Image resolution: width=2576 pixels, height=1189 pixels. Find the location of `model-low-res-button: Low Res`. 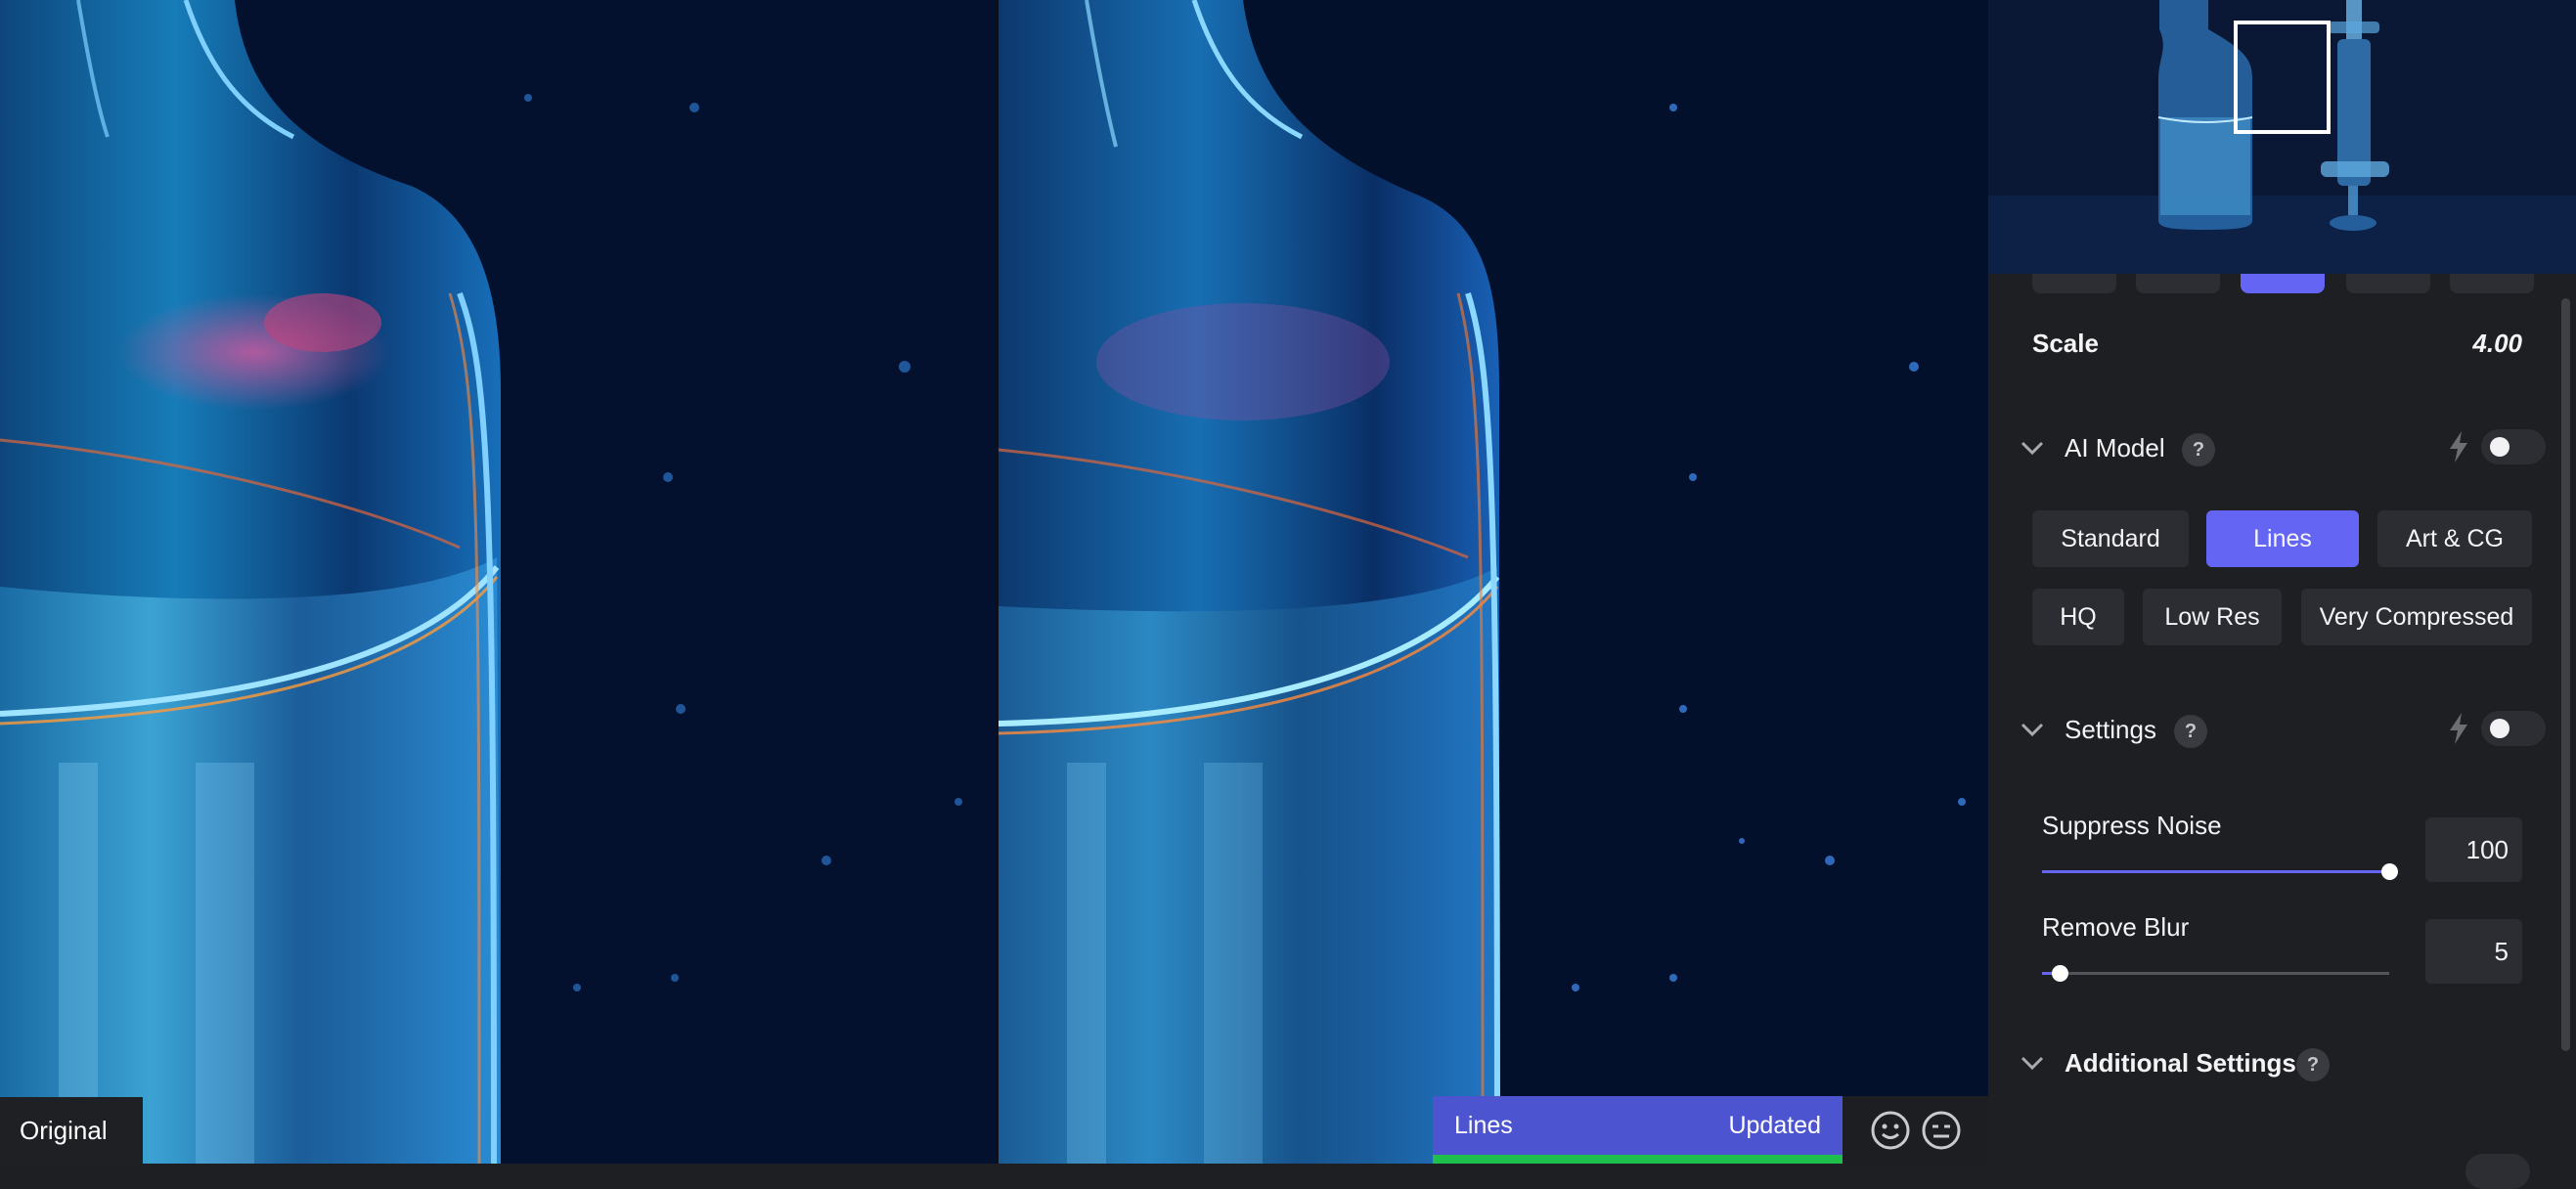

model-low-res-button: Low Res is located at coordinates (2212, 617).